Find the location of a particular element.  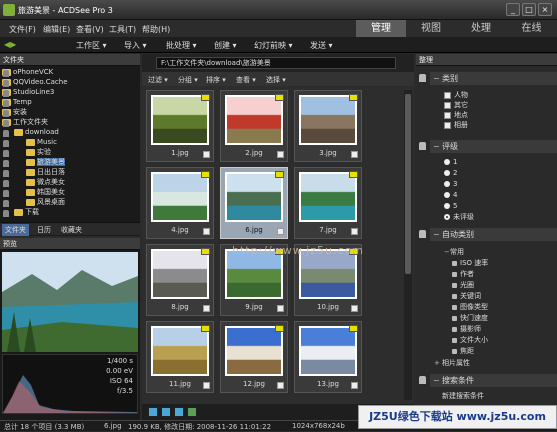

folder-item: StudioLine3 is located at coordinates (28, 92).